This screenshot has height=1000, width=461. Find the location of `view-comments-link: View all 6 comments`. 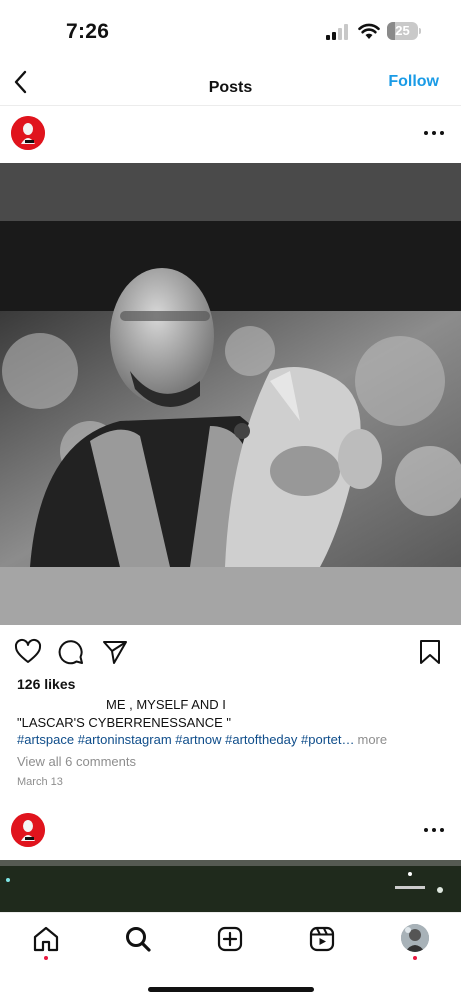

view-comments-link: View all 6 comments is located at coordinates (76, 761).